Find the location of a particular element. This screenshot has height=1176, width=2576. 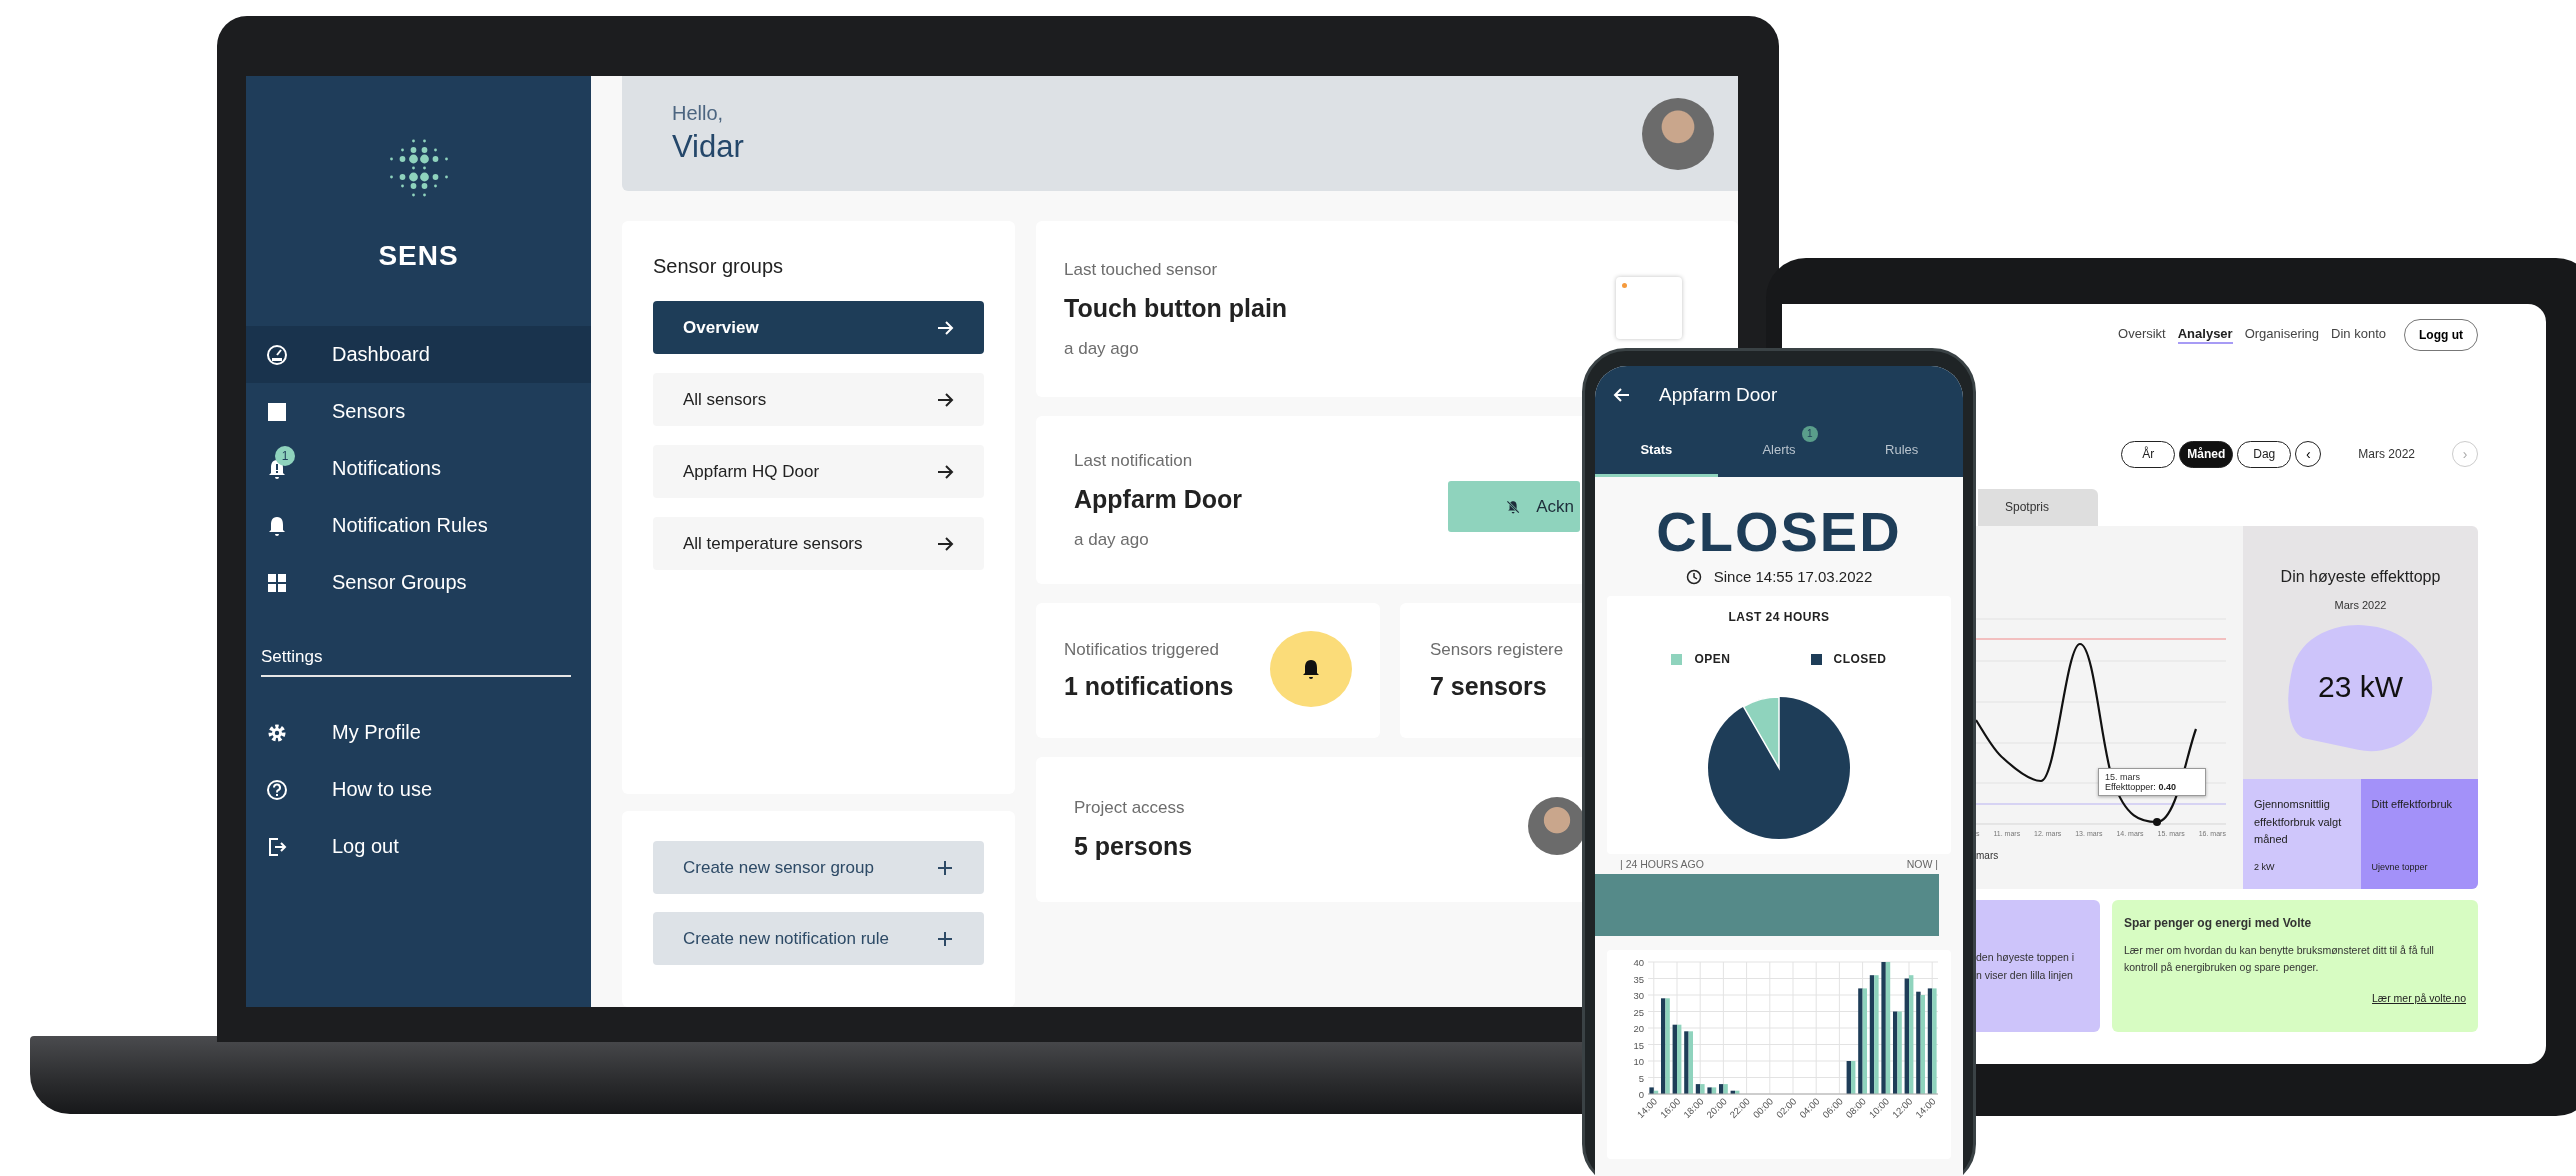

logo-icon is located at coordinates (418, 168).